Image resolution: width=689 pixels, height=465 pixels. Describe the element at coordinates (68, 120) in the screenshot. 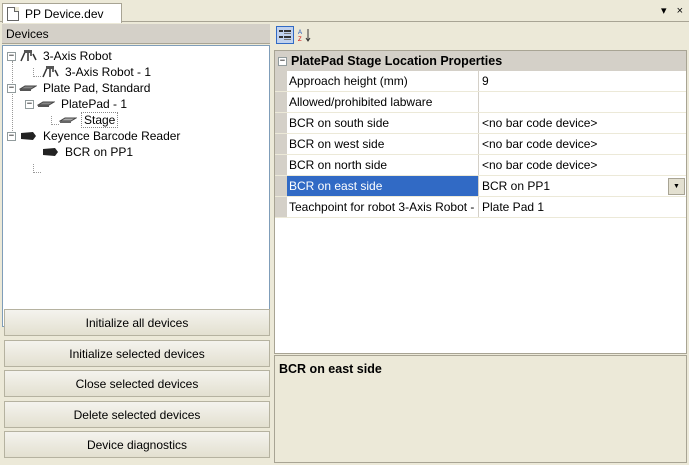

I see `stage-icon` at that location.